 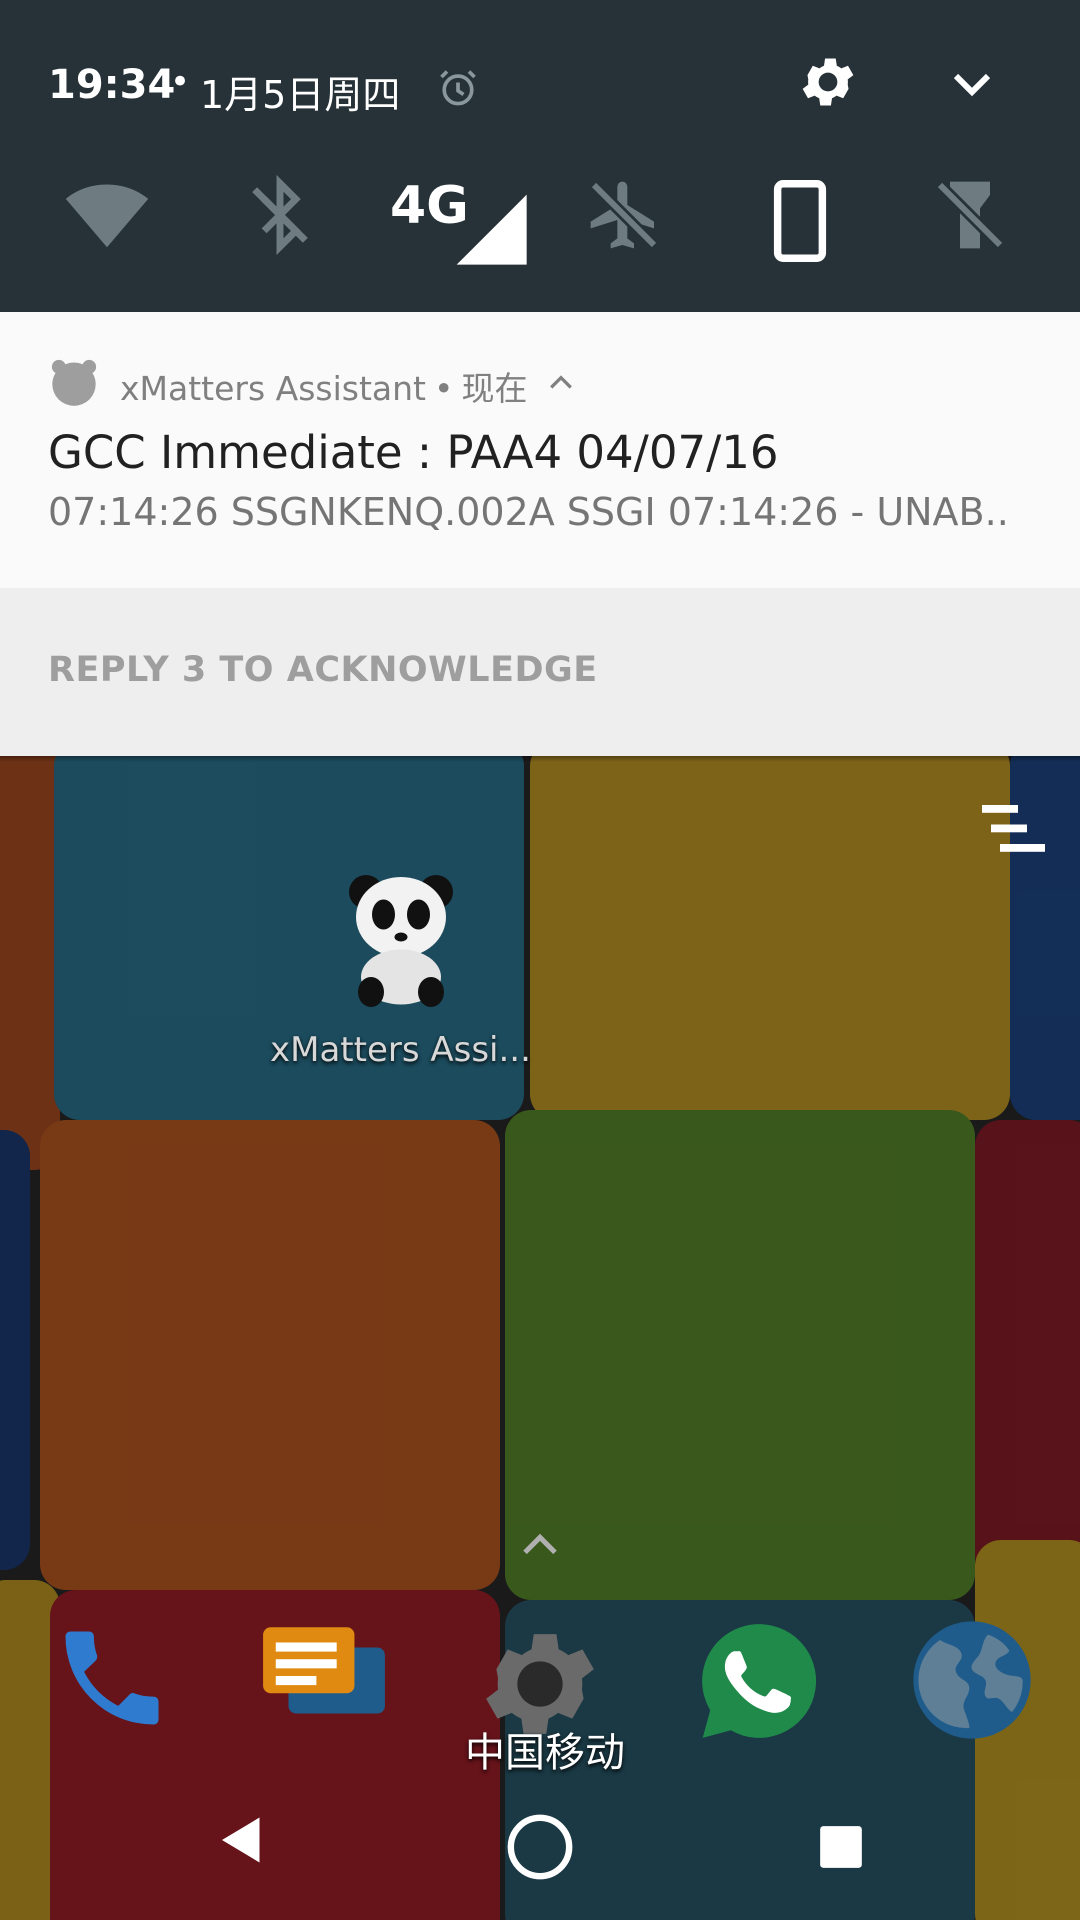 What do you see at coordinates (491, 229) in the screenshot?
I see `signal-4g-icon` at bounding box center [491, 229].